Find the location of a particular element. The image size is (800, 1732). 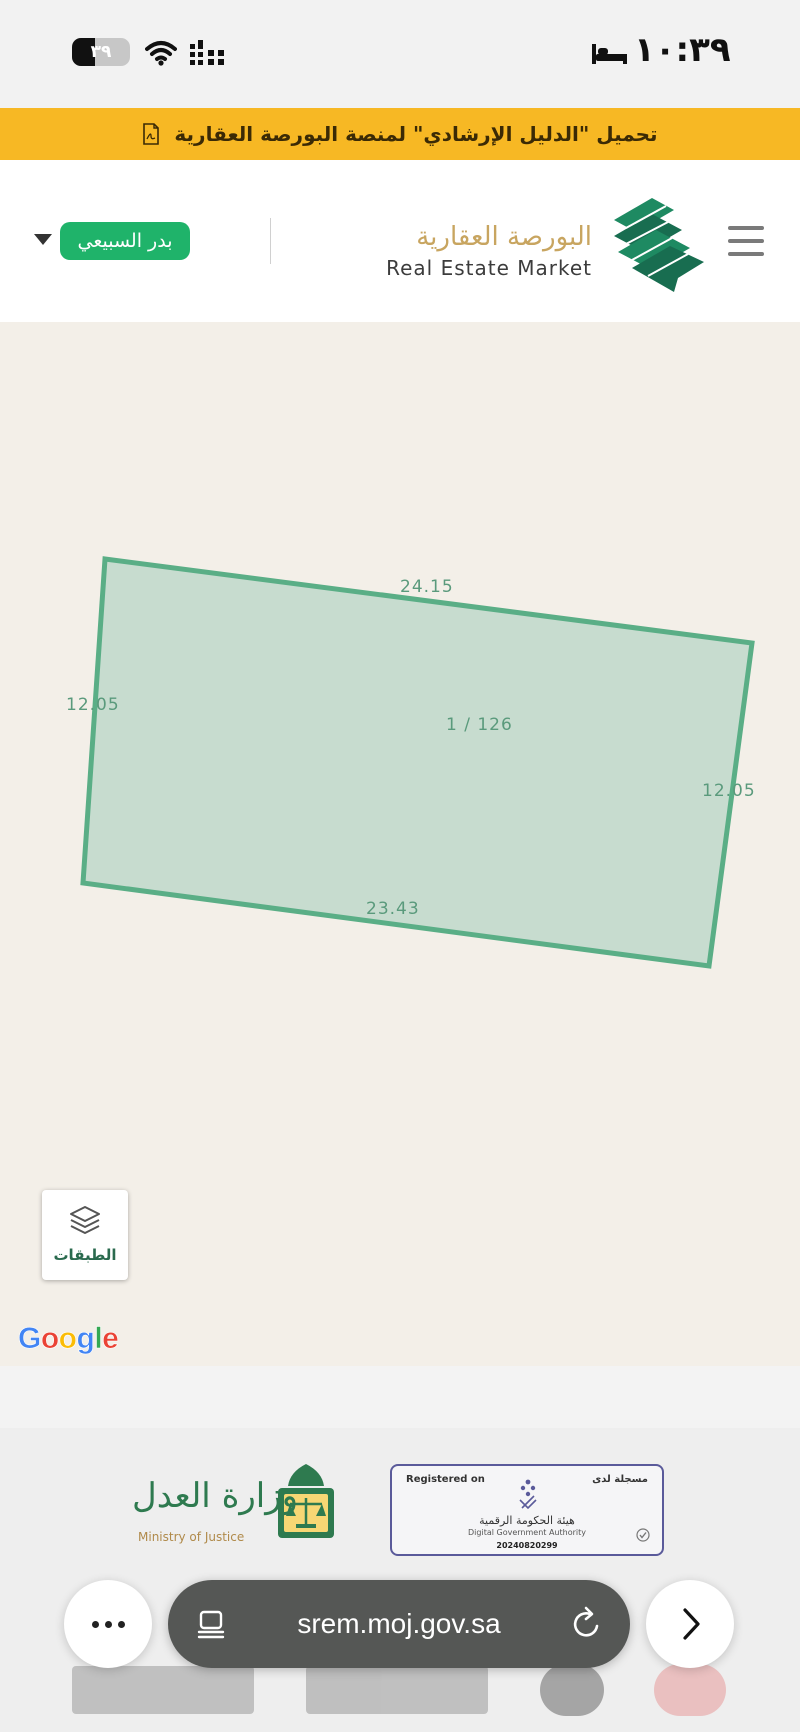

wifi-icon is located at coordinates (161, 53).